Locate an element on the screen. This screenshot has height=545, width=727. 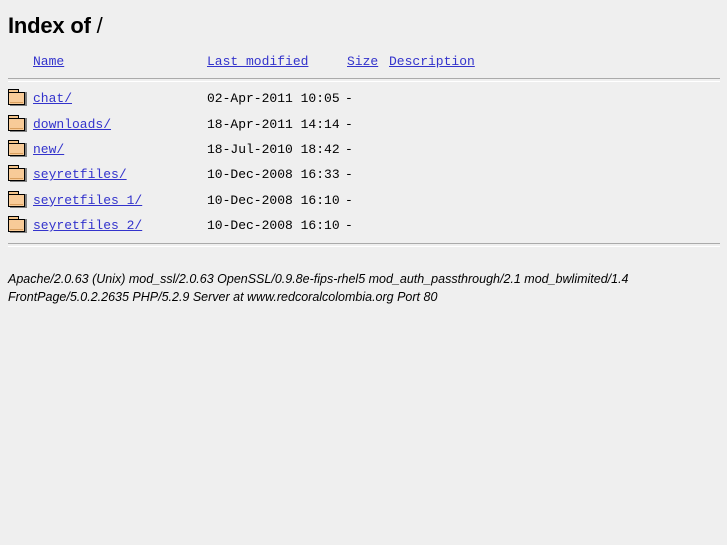
directory-link: new/ is located at coordinates (48, 149).